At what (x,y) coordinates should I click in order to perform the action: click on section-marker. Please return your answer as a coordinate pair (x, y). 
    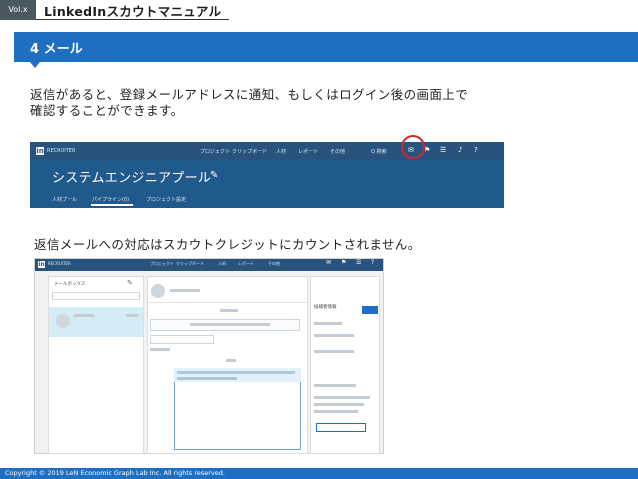
    Looking at the image, I should click on (35, 65).